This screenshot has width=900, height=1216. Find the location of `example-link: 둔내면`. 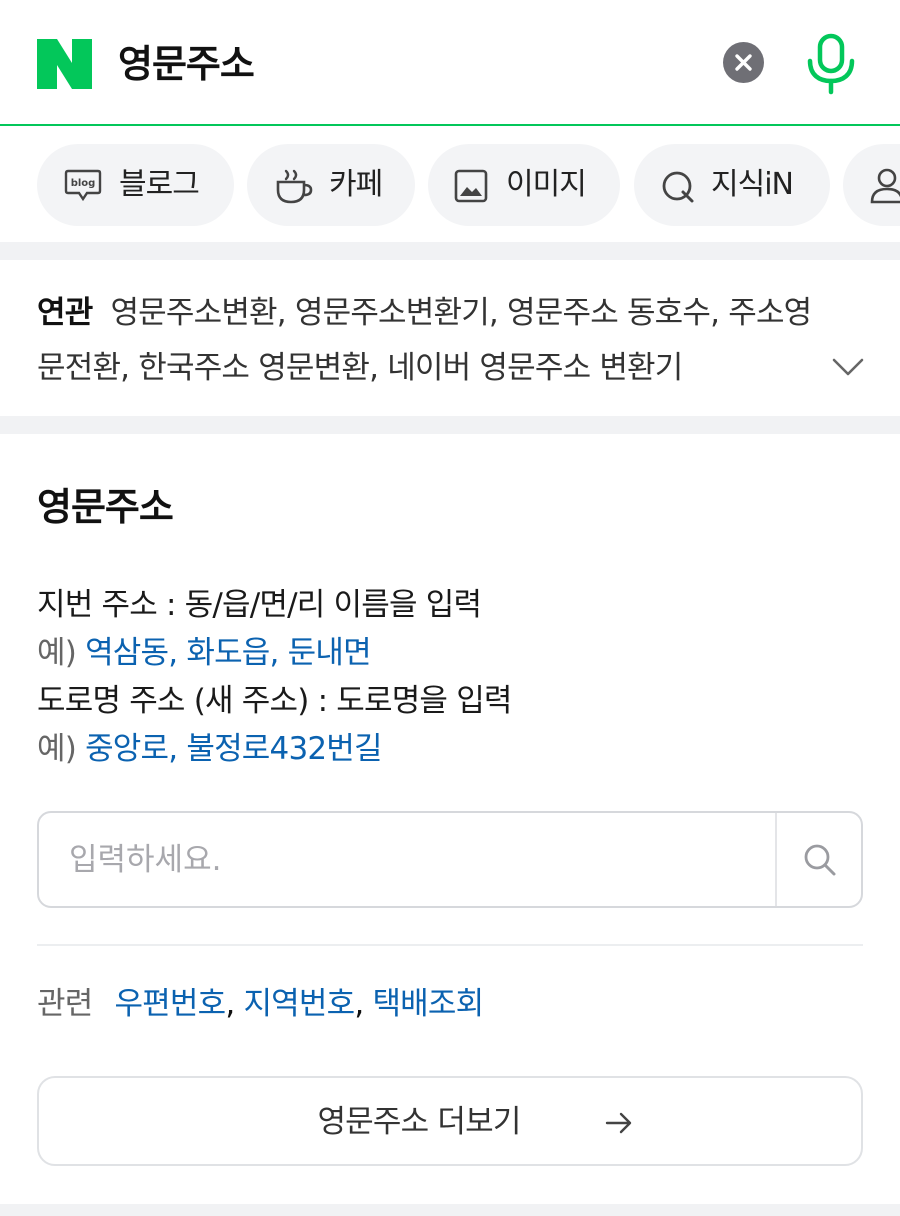

example-link: 둔내면 is located at coordinates (330, 653).